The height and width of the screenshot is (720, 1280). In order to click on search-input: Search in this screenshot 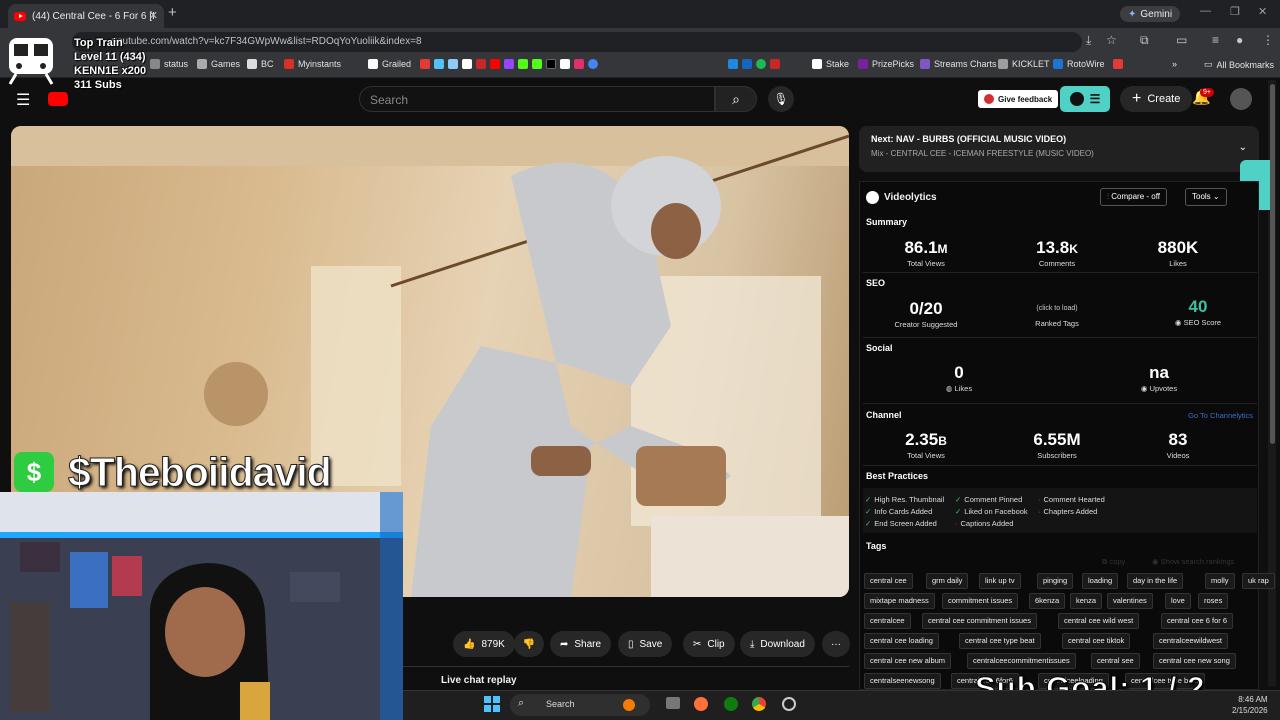, I will do `click(537, 99)`.